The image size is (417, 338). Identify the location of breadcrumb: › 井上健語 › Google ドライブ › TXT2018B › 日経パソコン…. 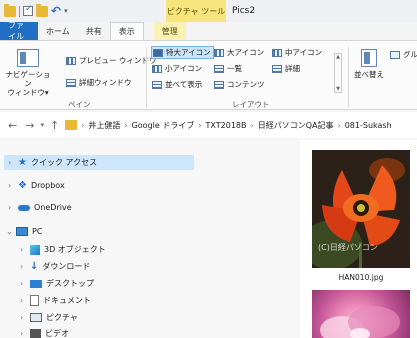
(228, 125).